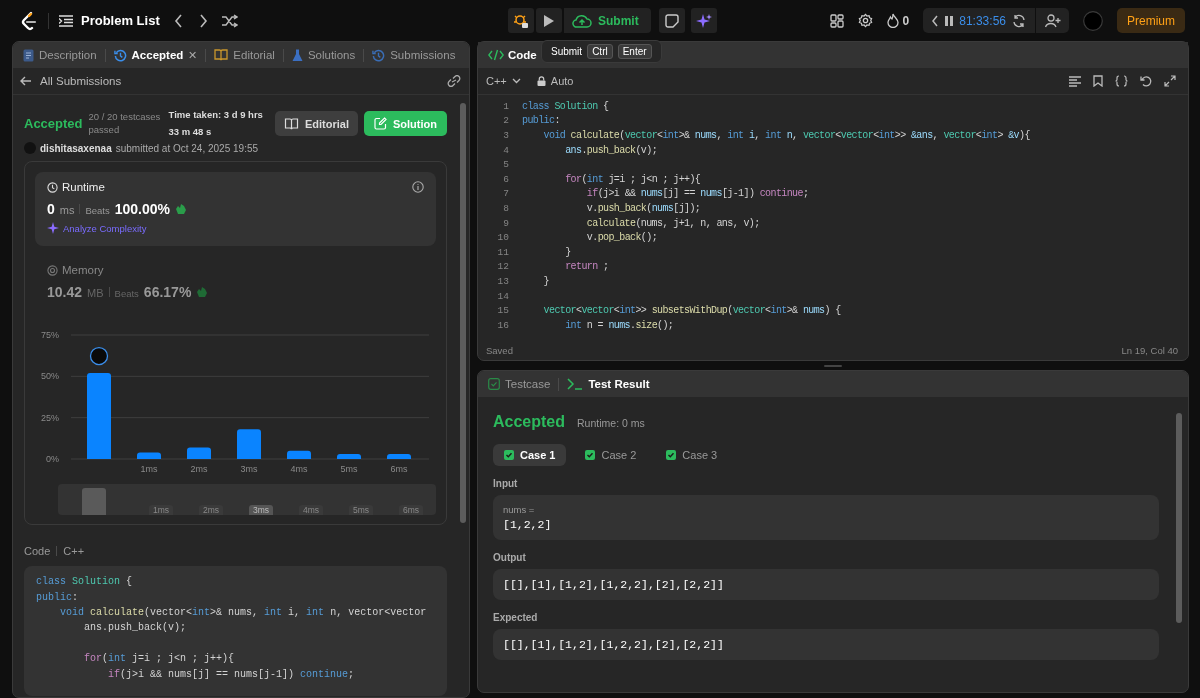 The width and height of the screenshot is (1200, 698). What do you see at coordinates (50, 417) in the screenshot?
I see `y-tick-label: 25%` at bounding box center [50, 417].